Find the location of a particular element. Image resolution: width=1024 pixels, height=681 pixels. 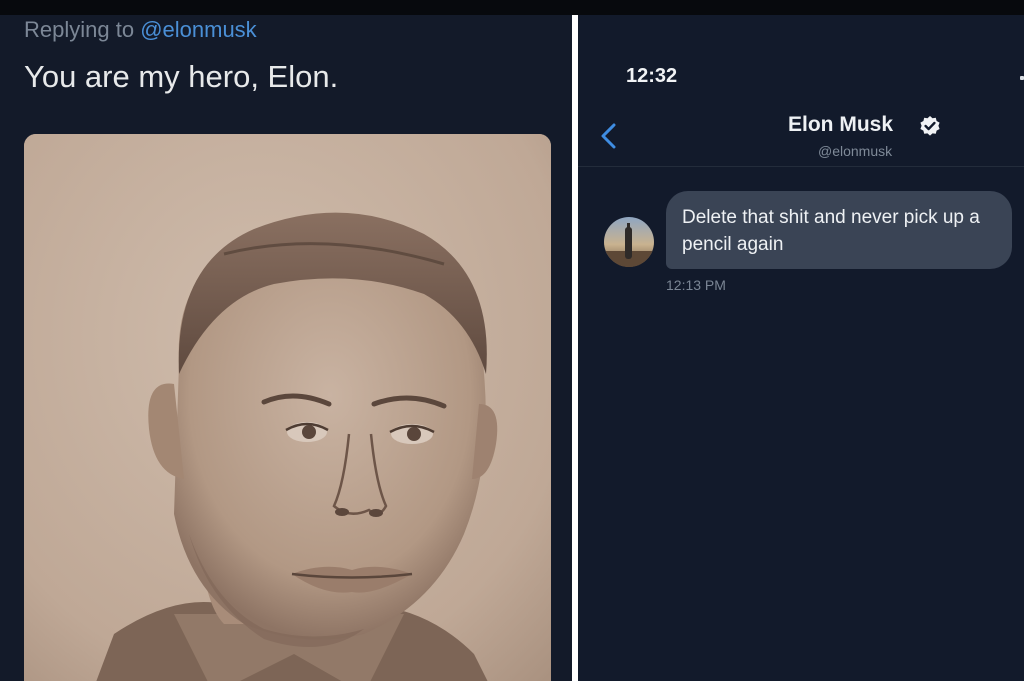

avatar is located at coordinates (629, 242).